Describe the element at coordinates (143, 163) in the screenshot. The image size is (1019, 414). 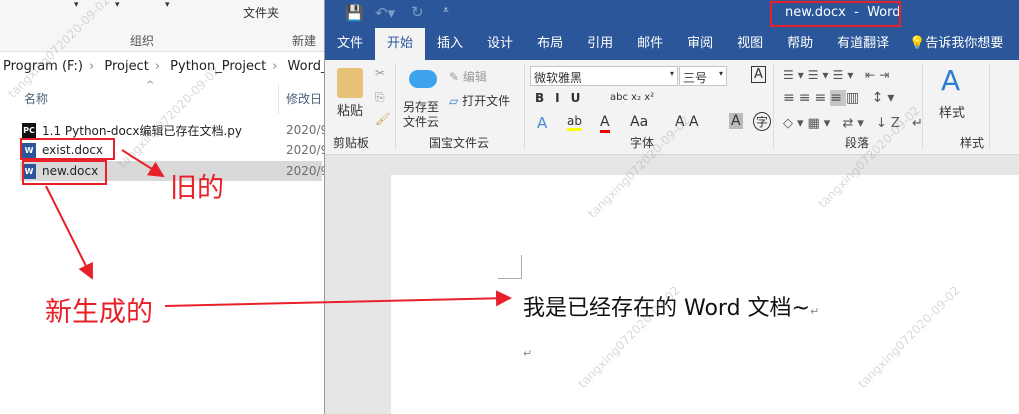
I see `arrow-to-old` at that location.